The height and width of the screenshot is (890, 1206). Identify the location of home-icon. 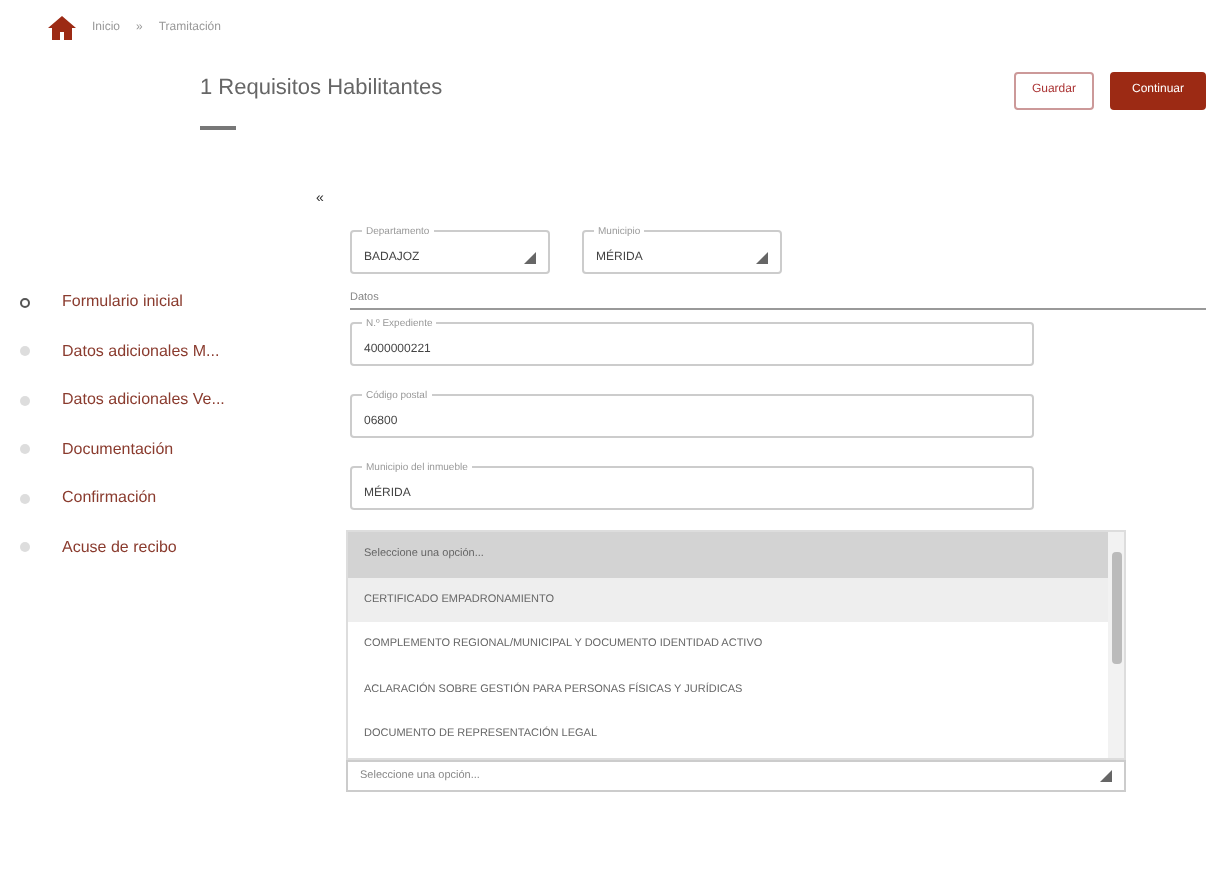
(62, 28).